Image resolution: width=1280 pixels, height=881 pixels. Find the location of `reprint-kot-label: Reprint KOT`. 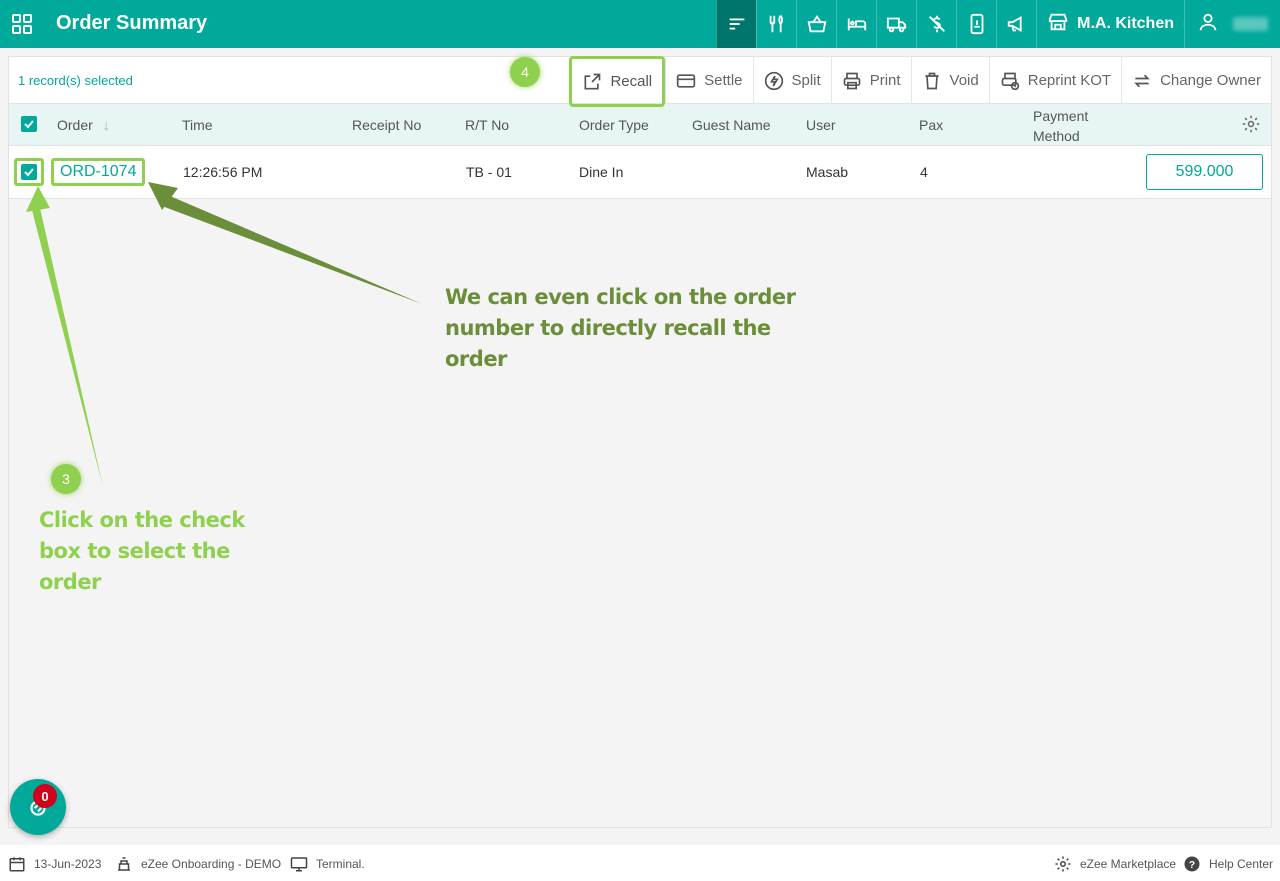

reprint-kot-label: Reprint KOT is located at coordinates (1069, 80).